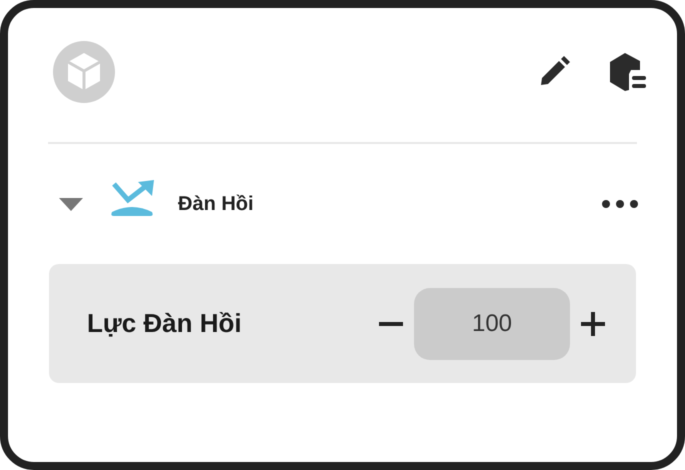 The width and height of the screenshot is (685, 470). Describe the element at coordinates (164, 323) in the screenshot. I see `property-label: Lực Đàn Hồi` at that location.